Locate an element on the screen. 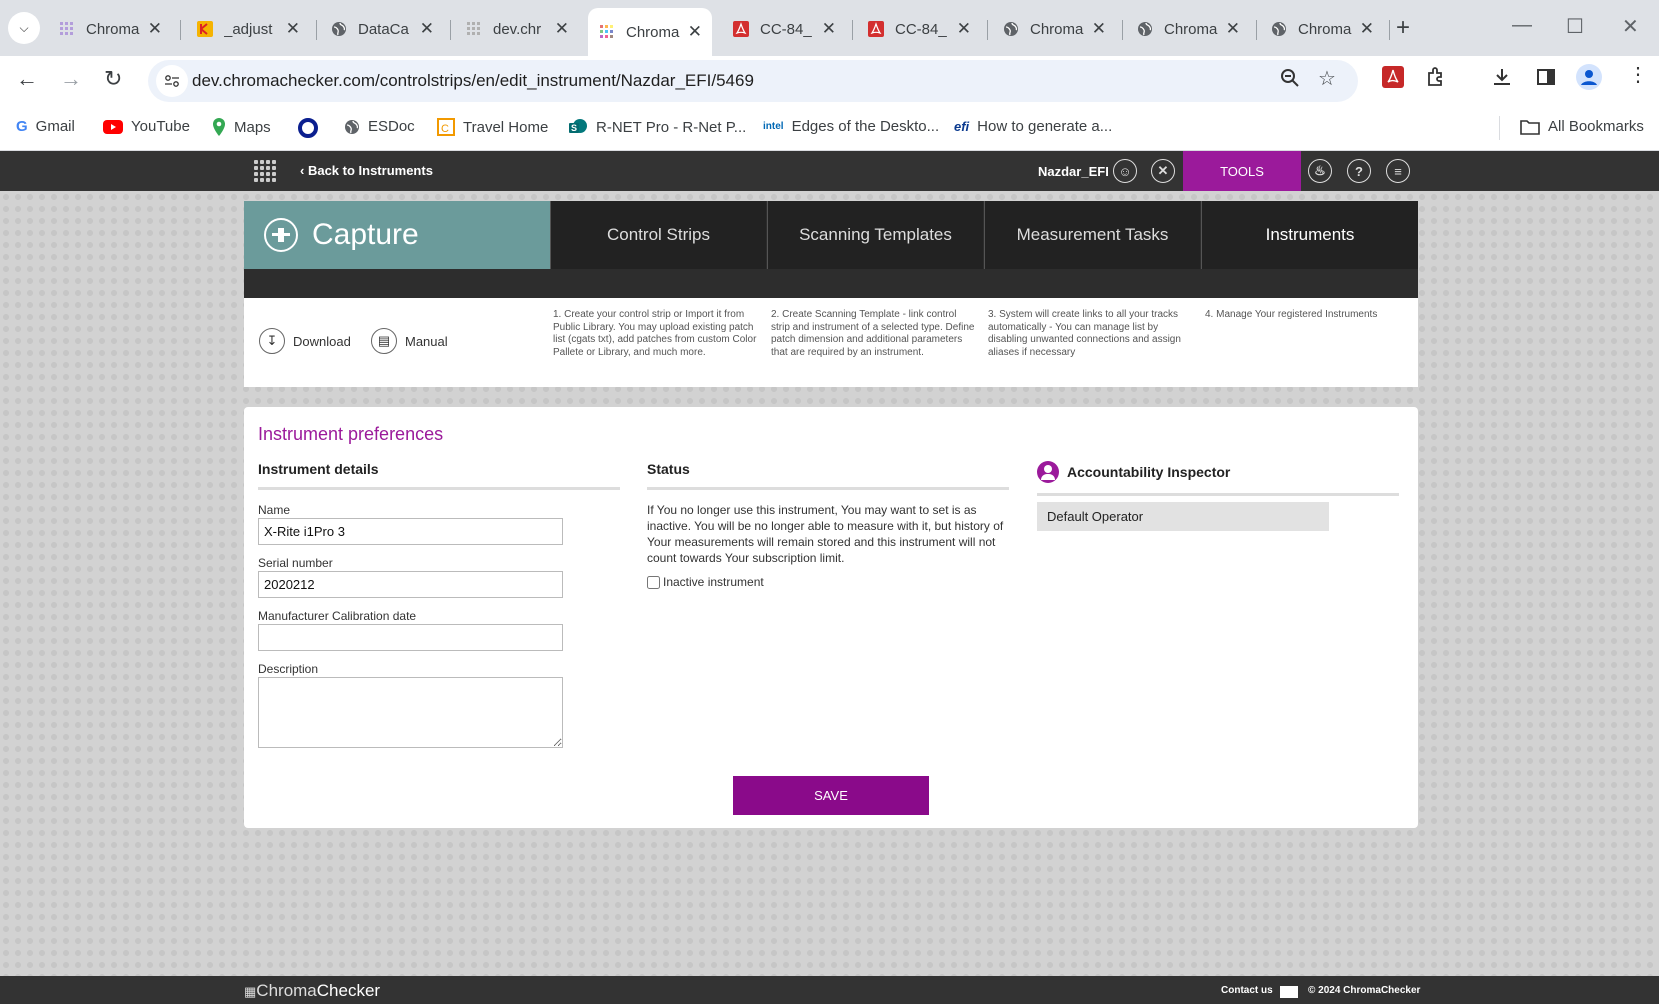 The width and height of the screenshot is (1659, 1004). reload-icon: ↻ is located at coordinates (113, 79).